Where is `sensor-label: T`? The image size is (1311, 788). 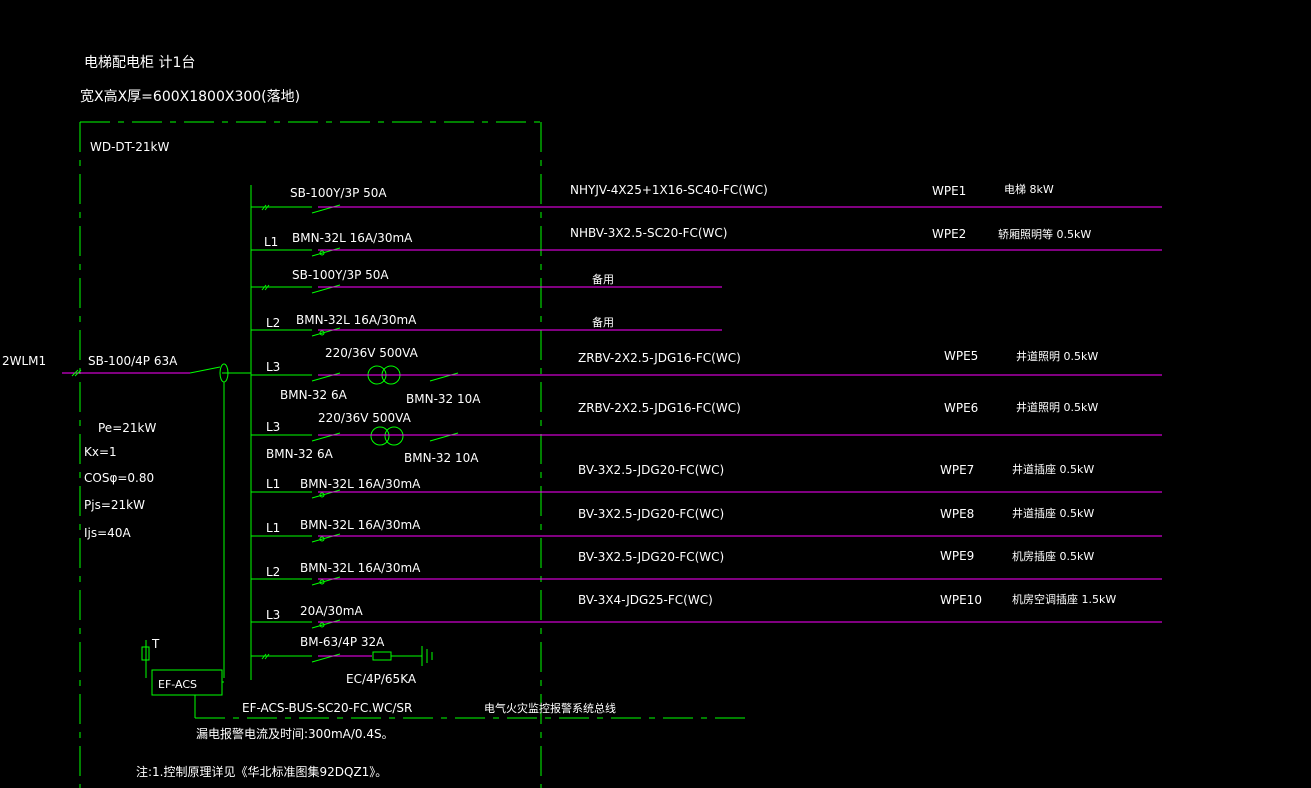
sensor-label: T is located at coordinates (155, 644).